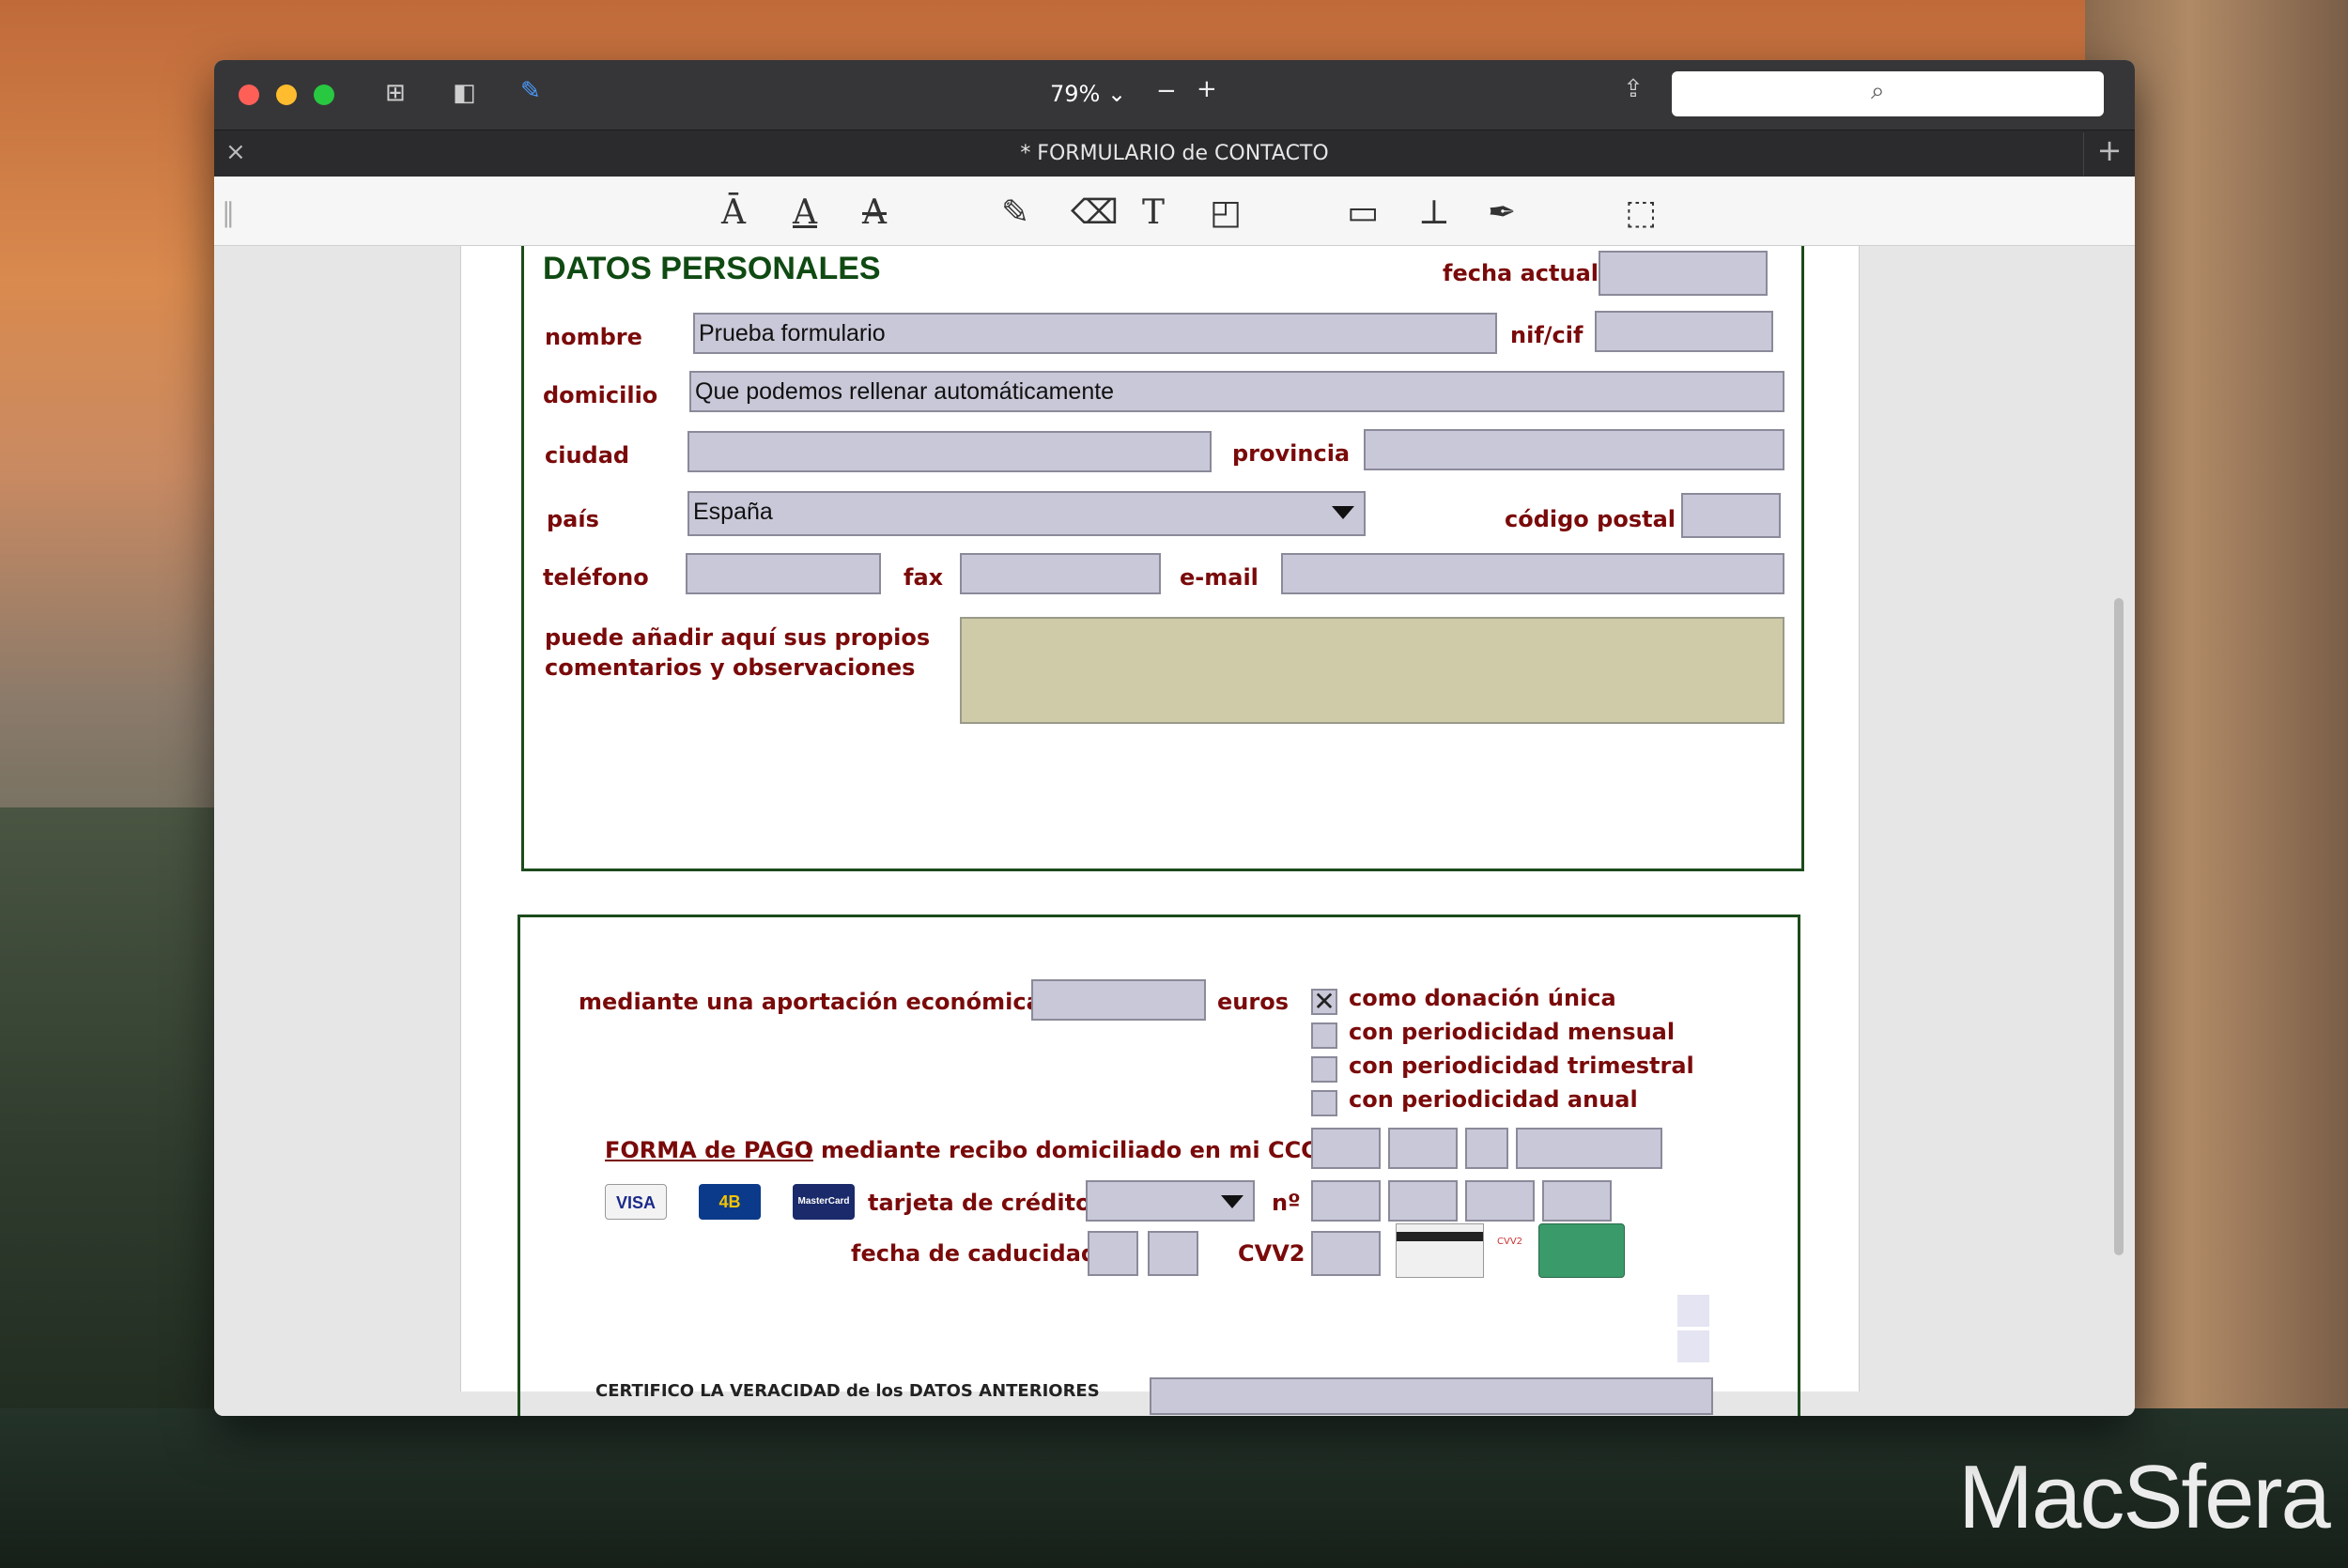 The image size is (2348, 1568). I want to click on amex-card-image, so click(1582, 1250).